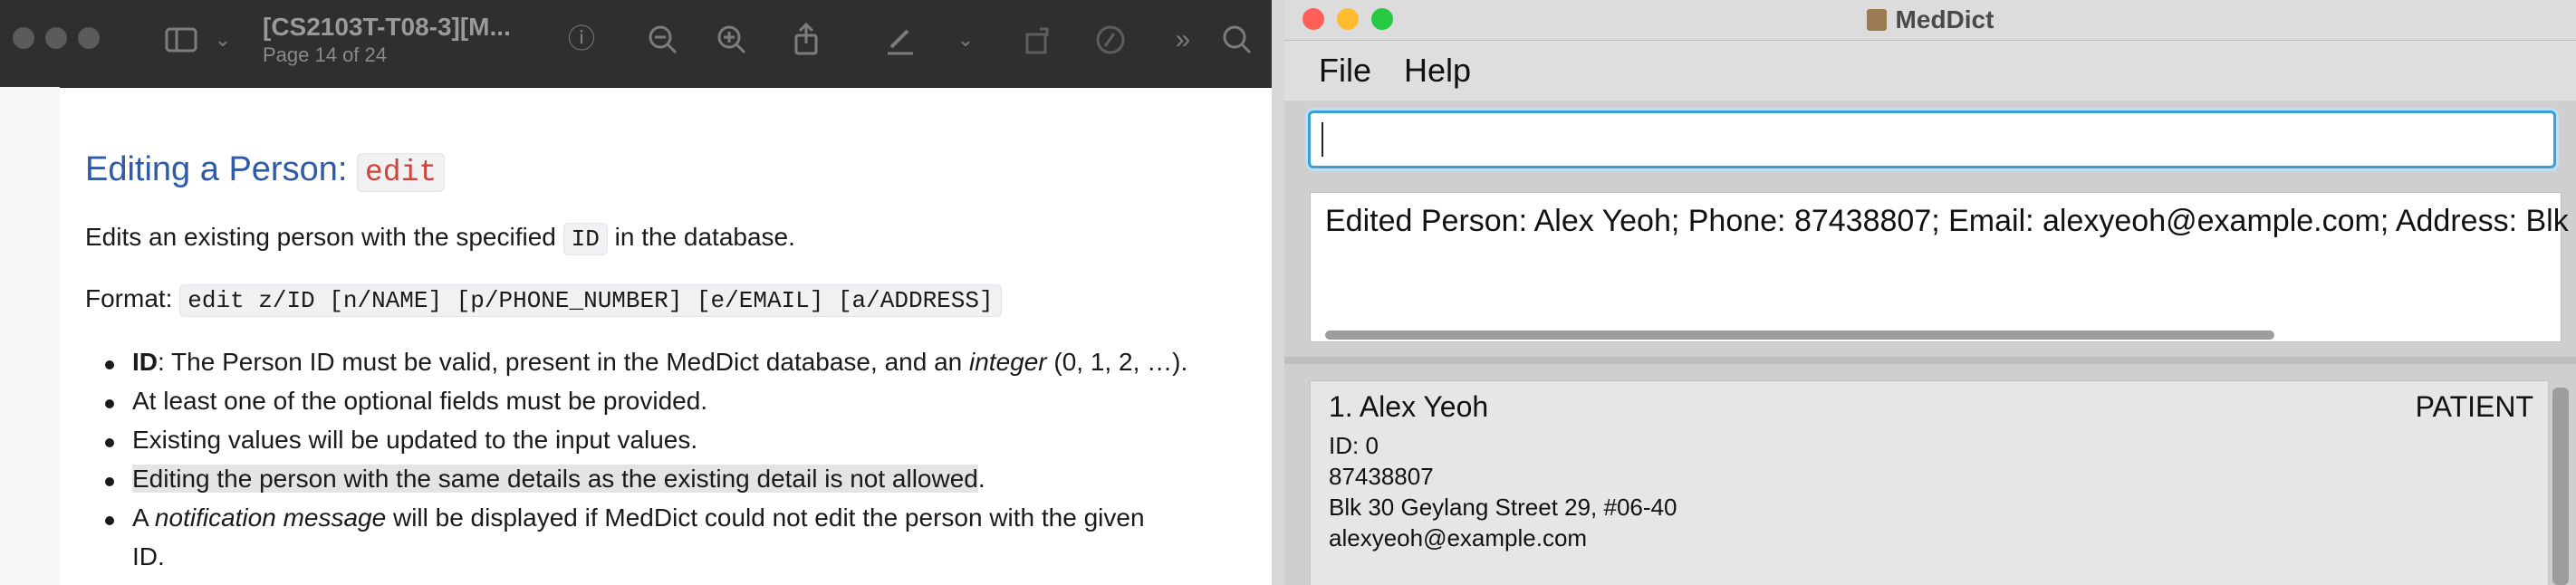 Image resolution: width=2576 pixels, height=585 pixels. Describe the element at coordinates (1110, 40) in the screenshot. I see `markup-icon` at that location.